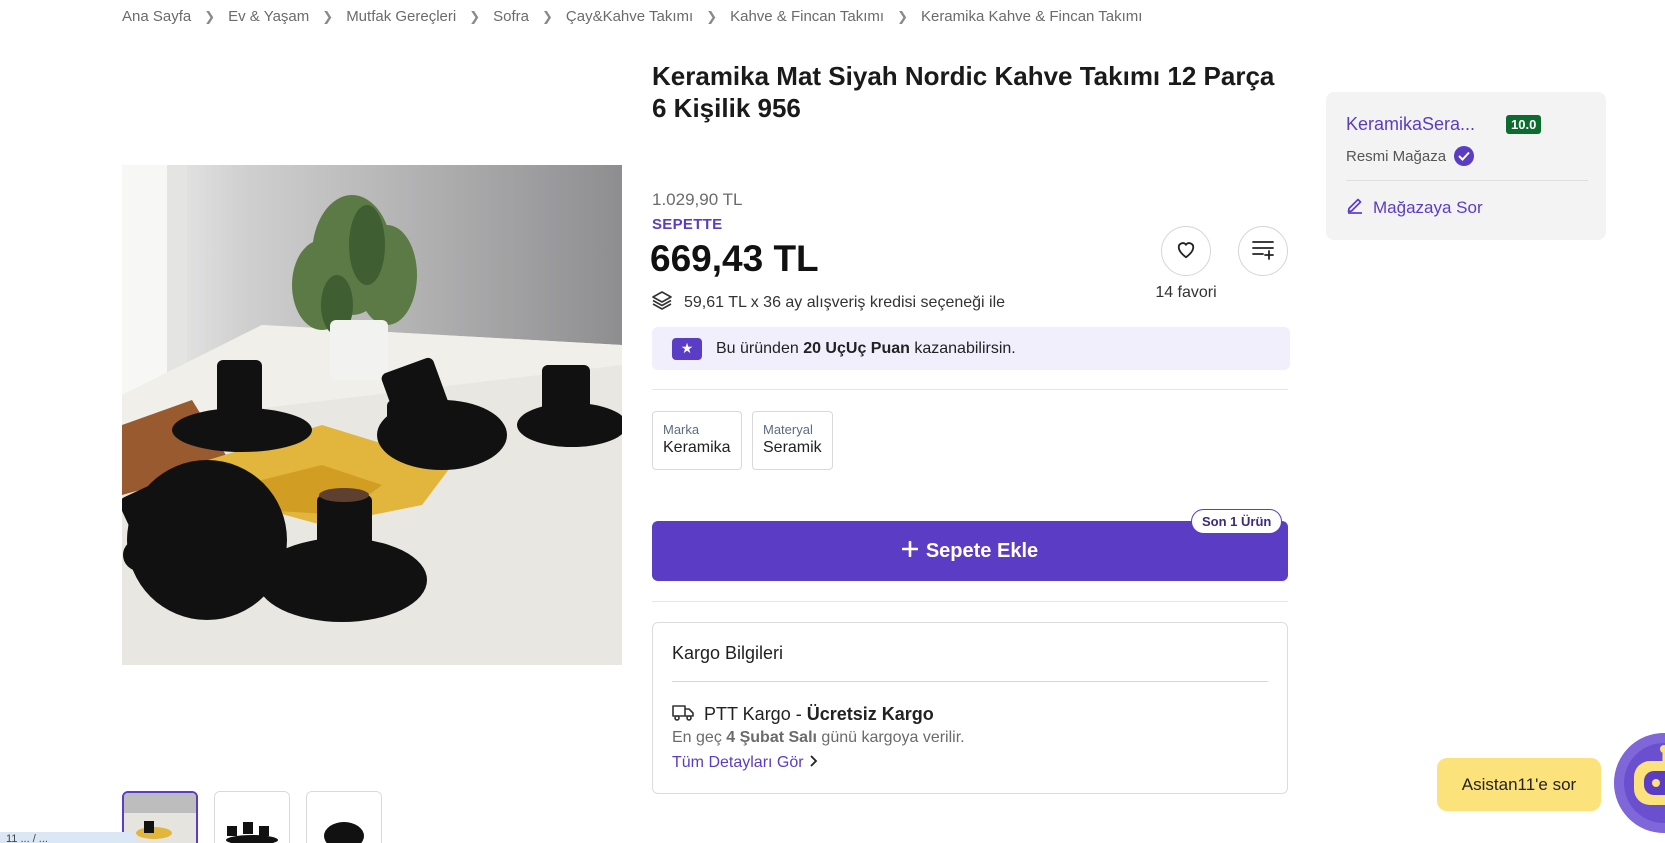  What do you see at coordinates (1237, 521) in the screenshot?
I see `stock-badge: Son 1 Ürün` at bounding box center [1237, 521].